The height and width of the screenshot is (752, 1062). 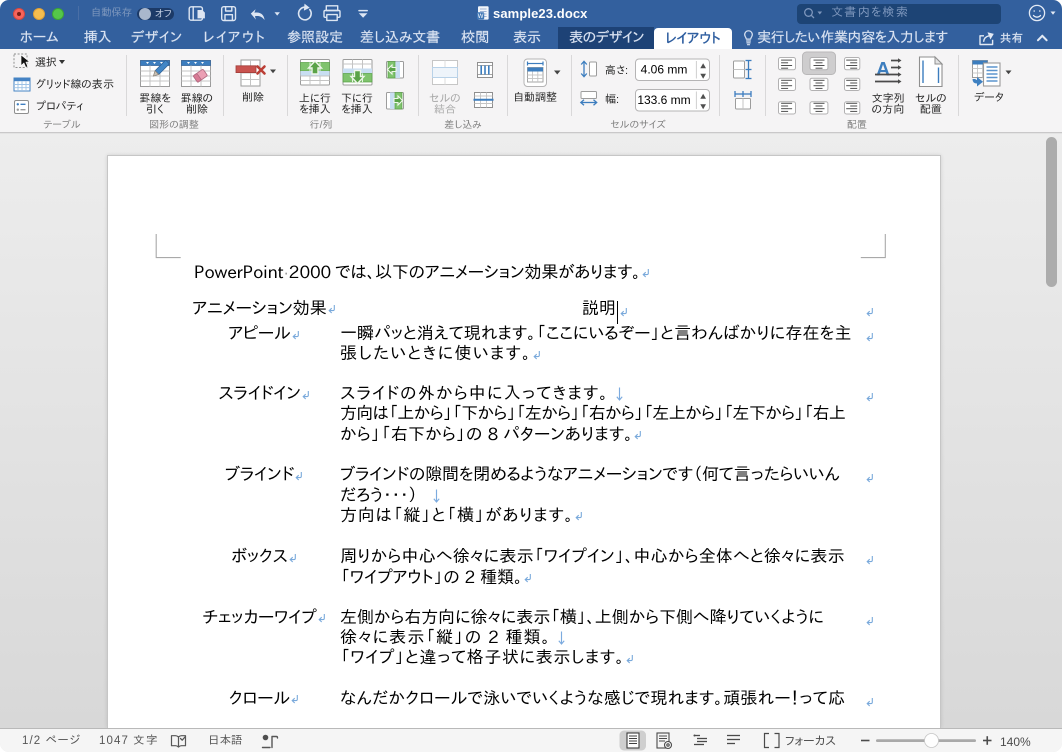 What do you see at coordinates (481, 17) in the screenshot?
I see `svg-text: W` at bounding box center [481, 17].